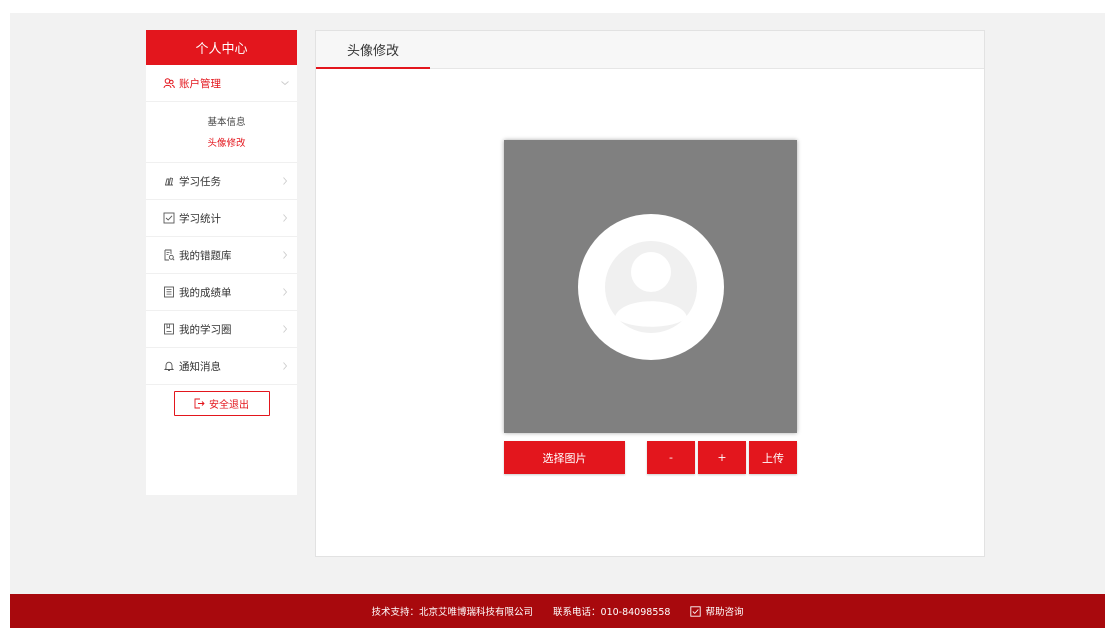  I want to click on help-label: 帮助咨询, so click(724, 612).